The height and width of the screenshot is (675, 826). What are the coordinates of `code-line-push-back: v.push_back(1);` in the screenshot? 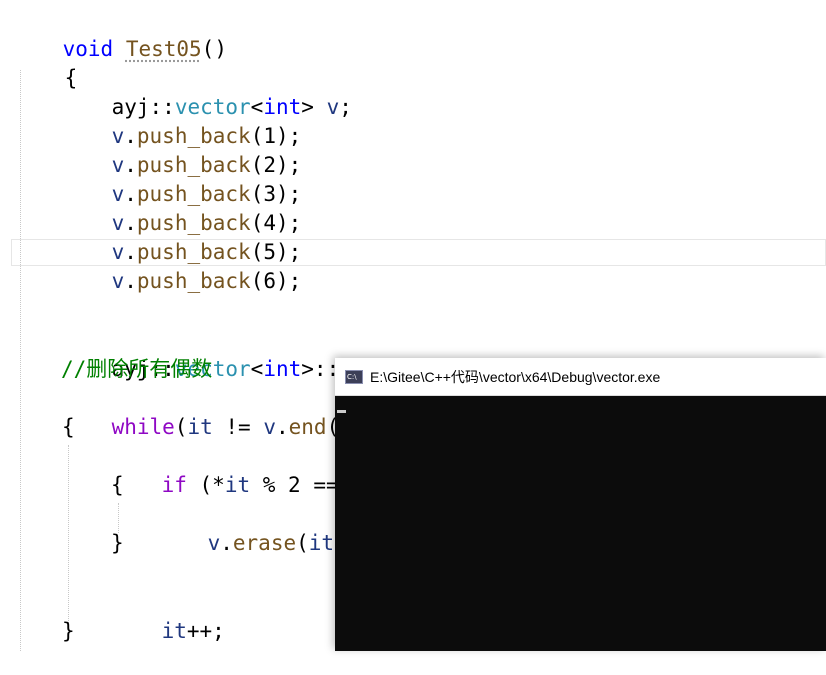 It's located at (181, 120).